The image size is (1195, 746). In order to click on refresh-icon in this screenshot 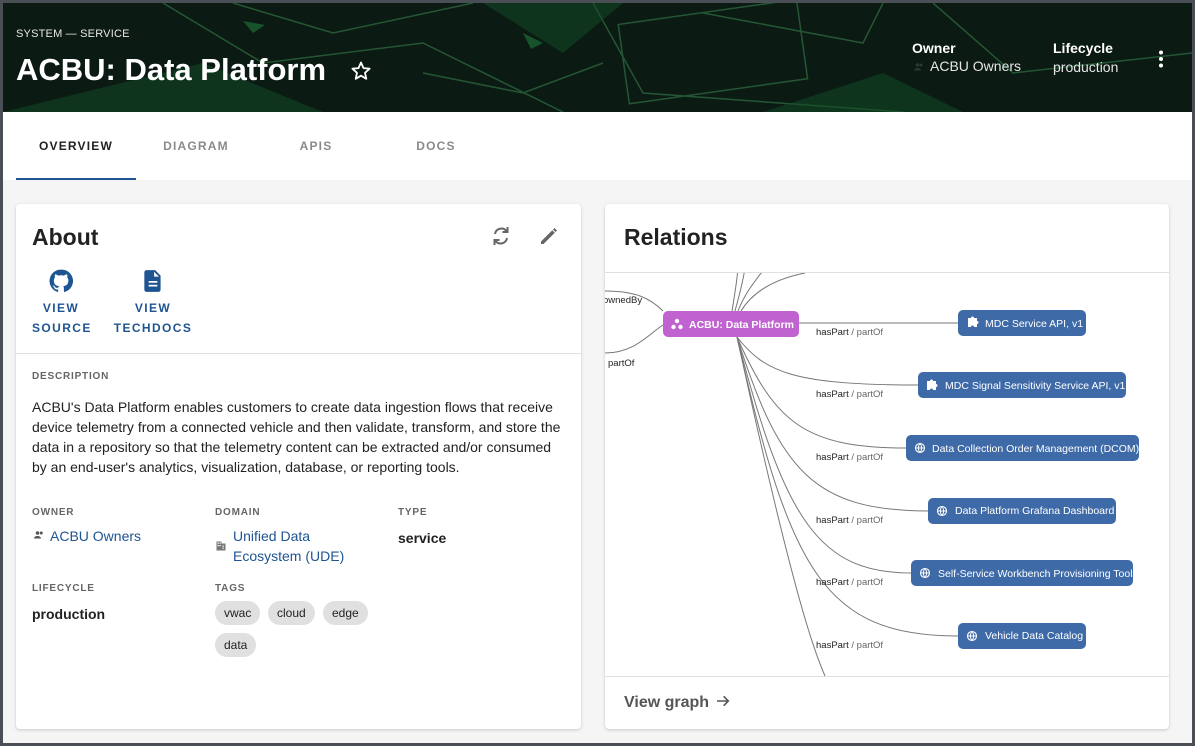, I will do `click(501, 236)`.